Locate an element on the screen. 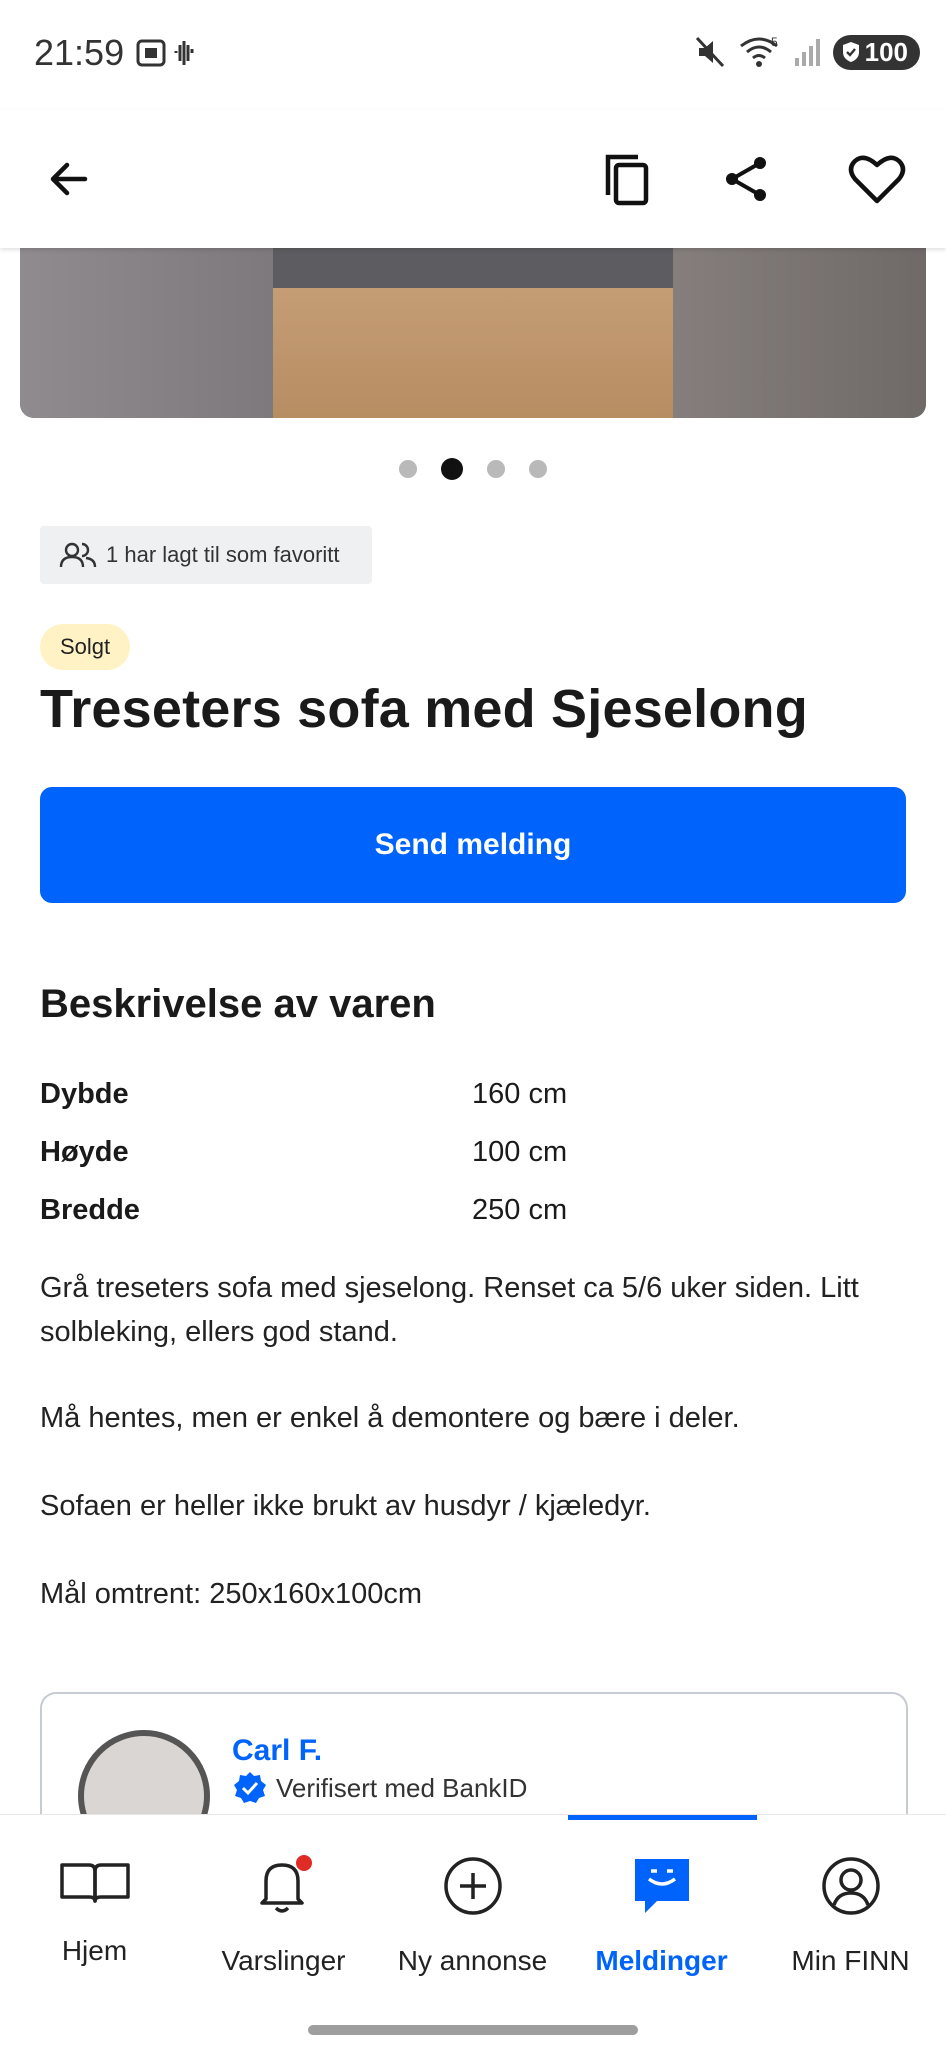 This screenshot has width=946, height=2050. status-time: 21:59 is located at coordinates (79, 52).